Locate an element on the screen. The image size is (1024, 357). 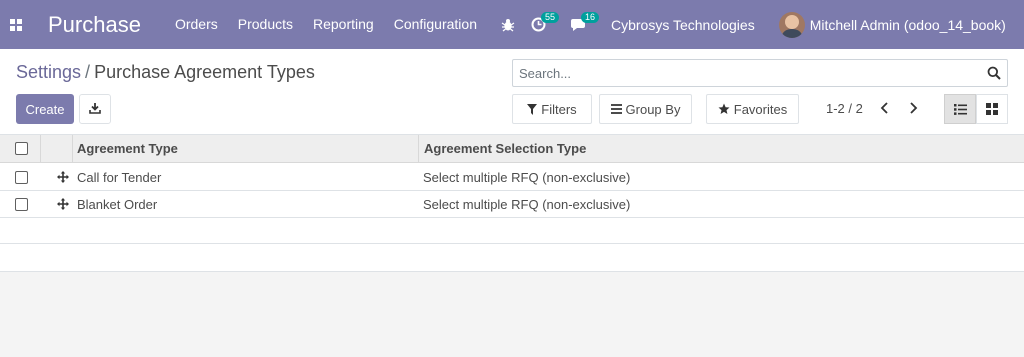
download-icon is located at coordinates (95, 109).